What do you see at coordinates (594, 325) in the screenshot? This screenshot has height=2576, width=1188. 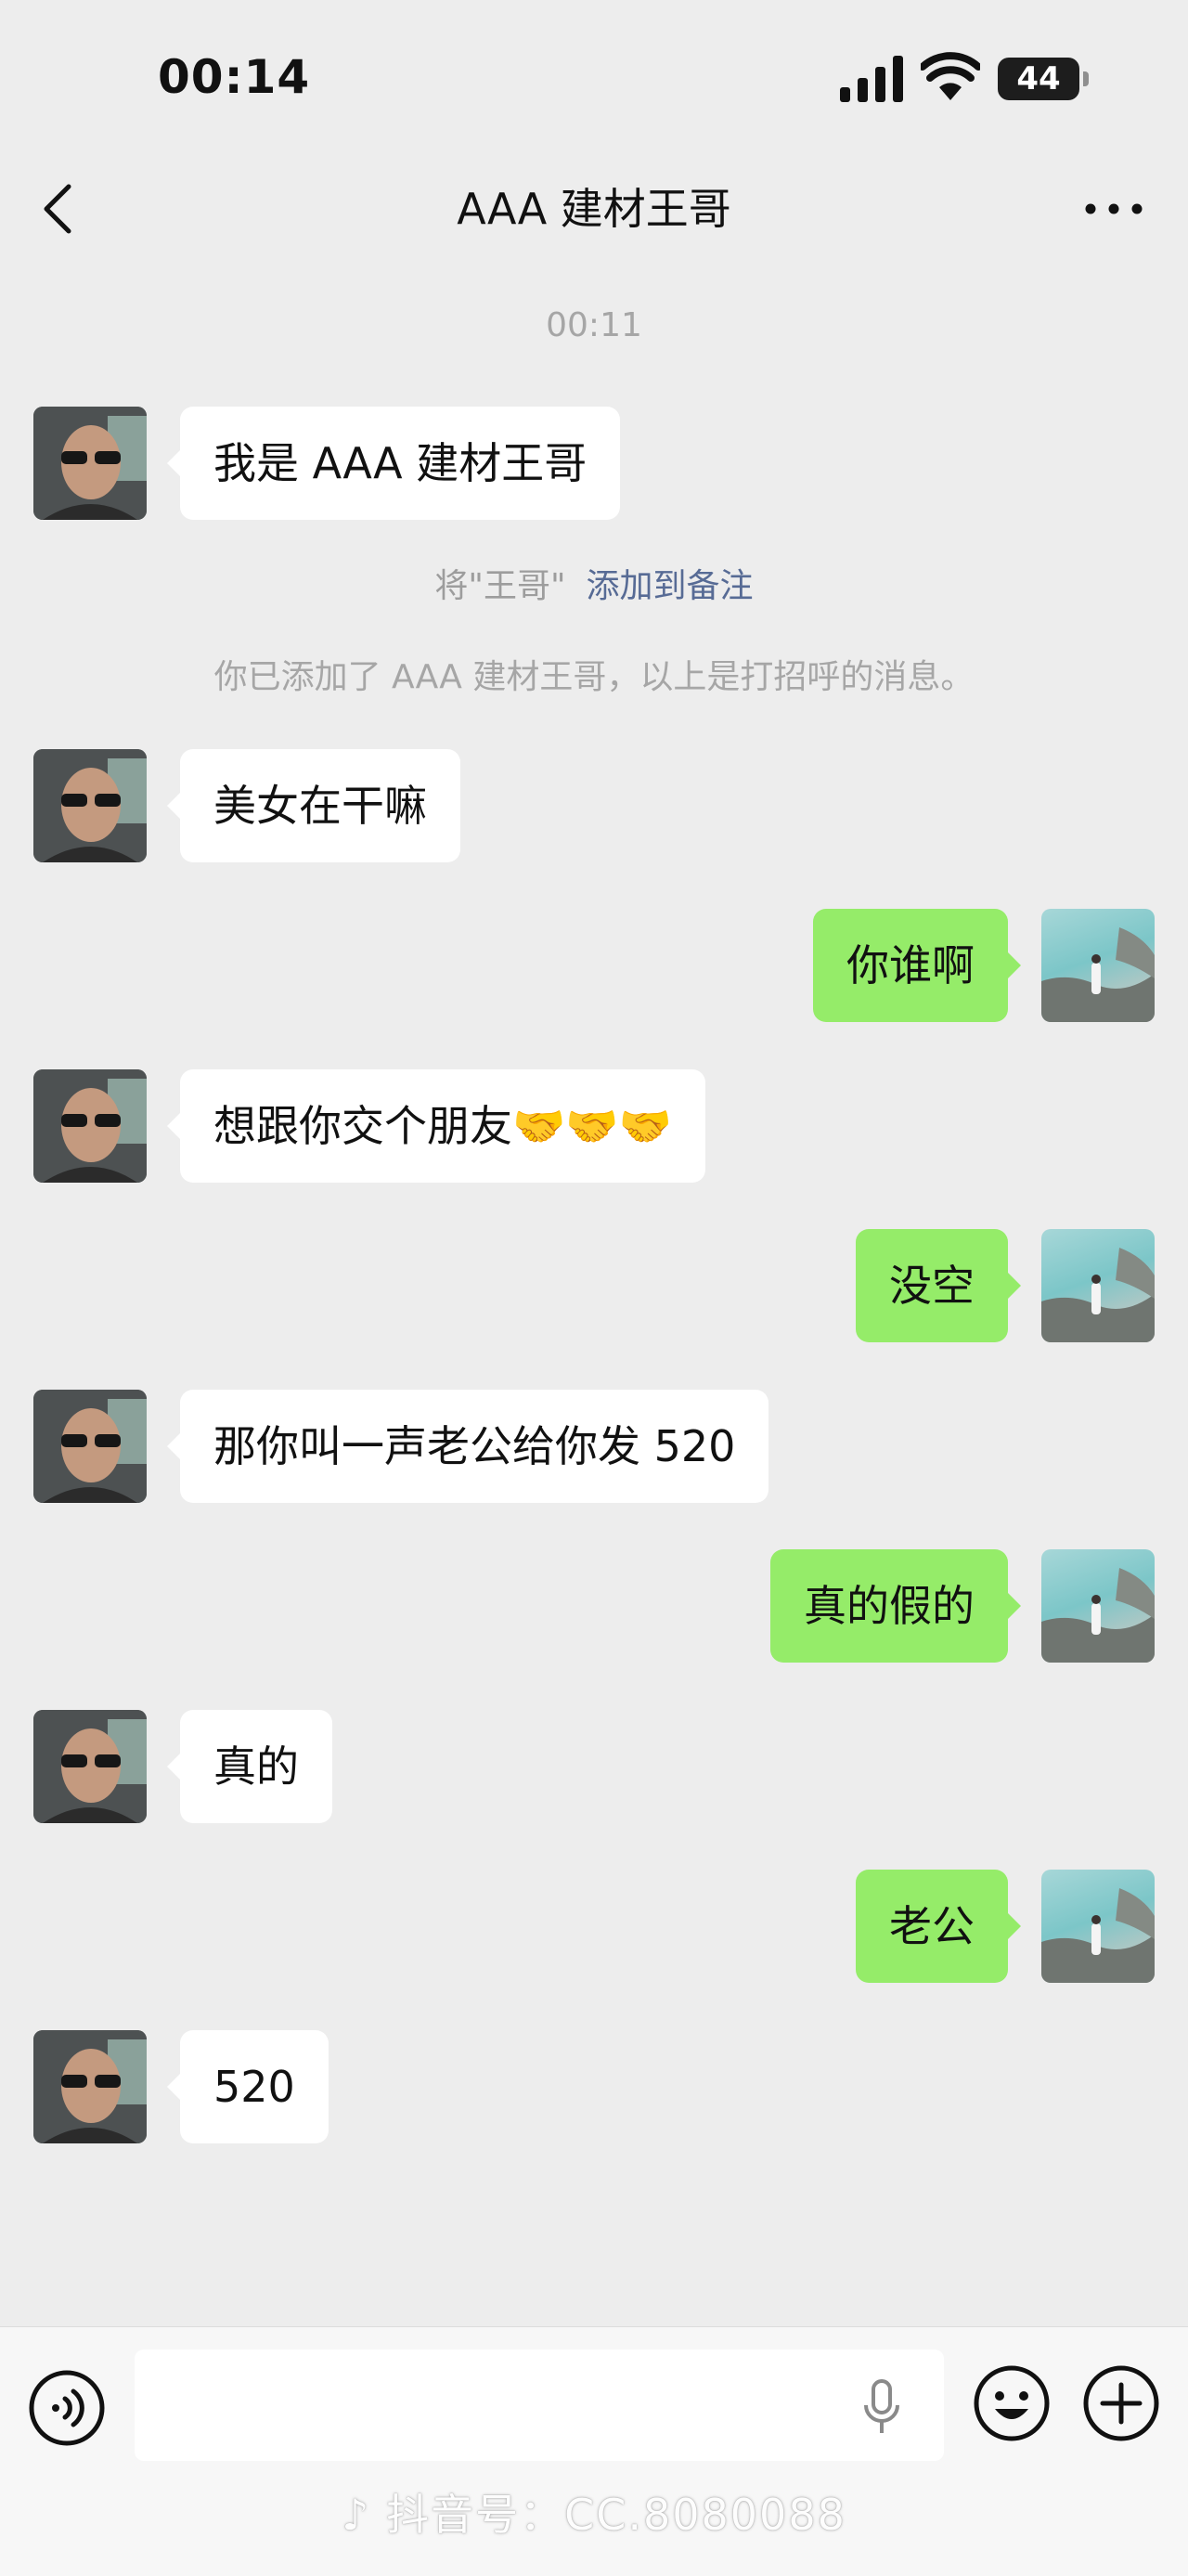 I see `message-timestamp: 00:11` at bounding box center [594, 325].